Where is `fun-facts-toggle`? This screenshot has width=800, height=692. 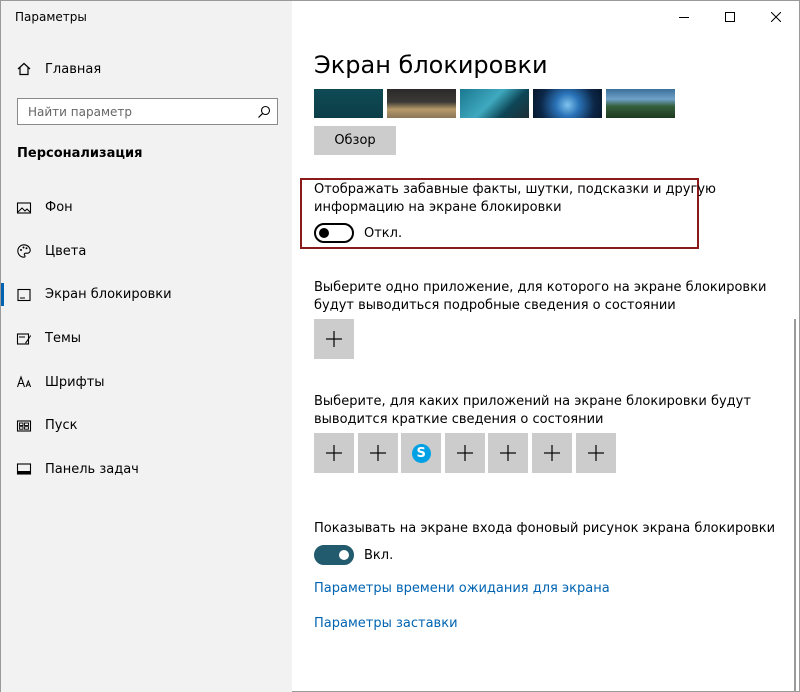 fun-facts-toggle is located at coordinates (334, 233).